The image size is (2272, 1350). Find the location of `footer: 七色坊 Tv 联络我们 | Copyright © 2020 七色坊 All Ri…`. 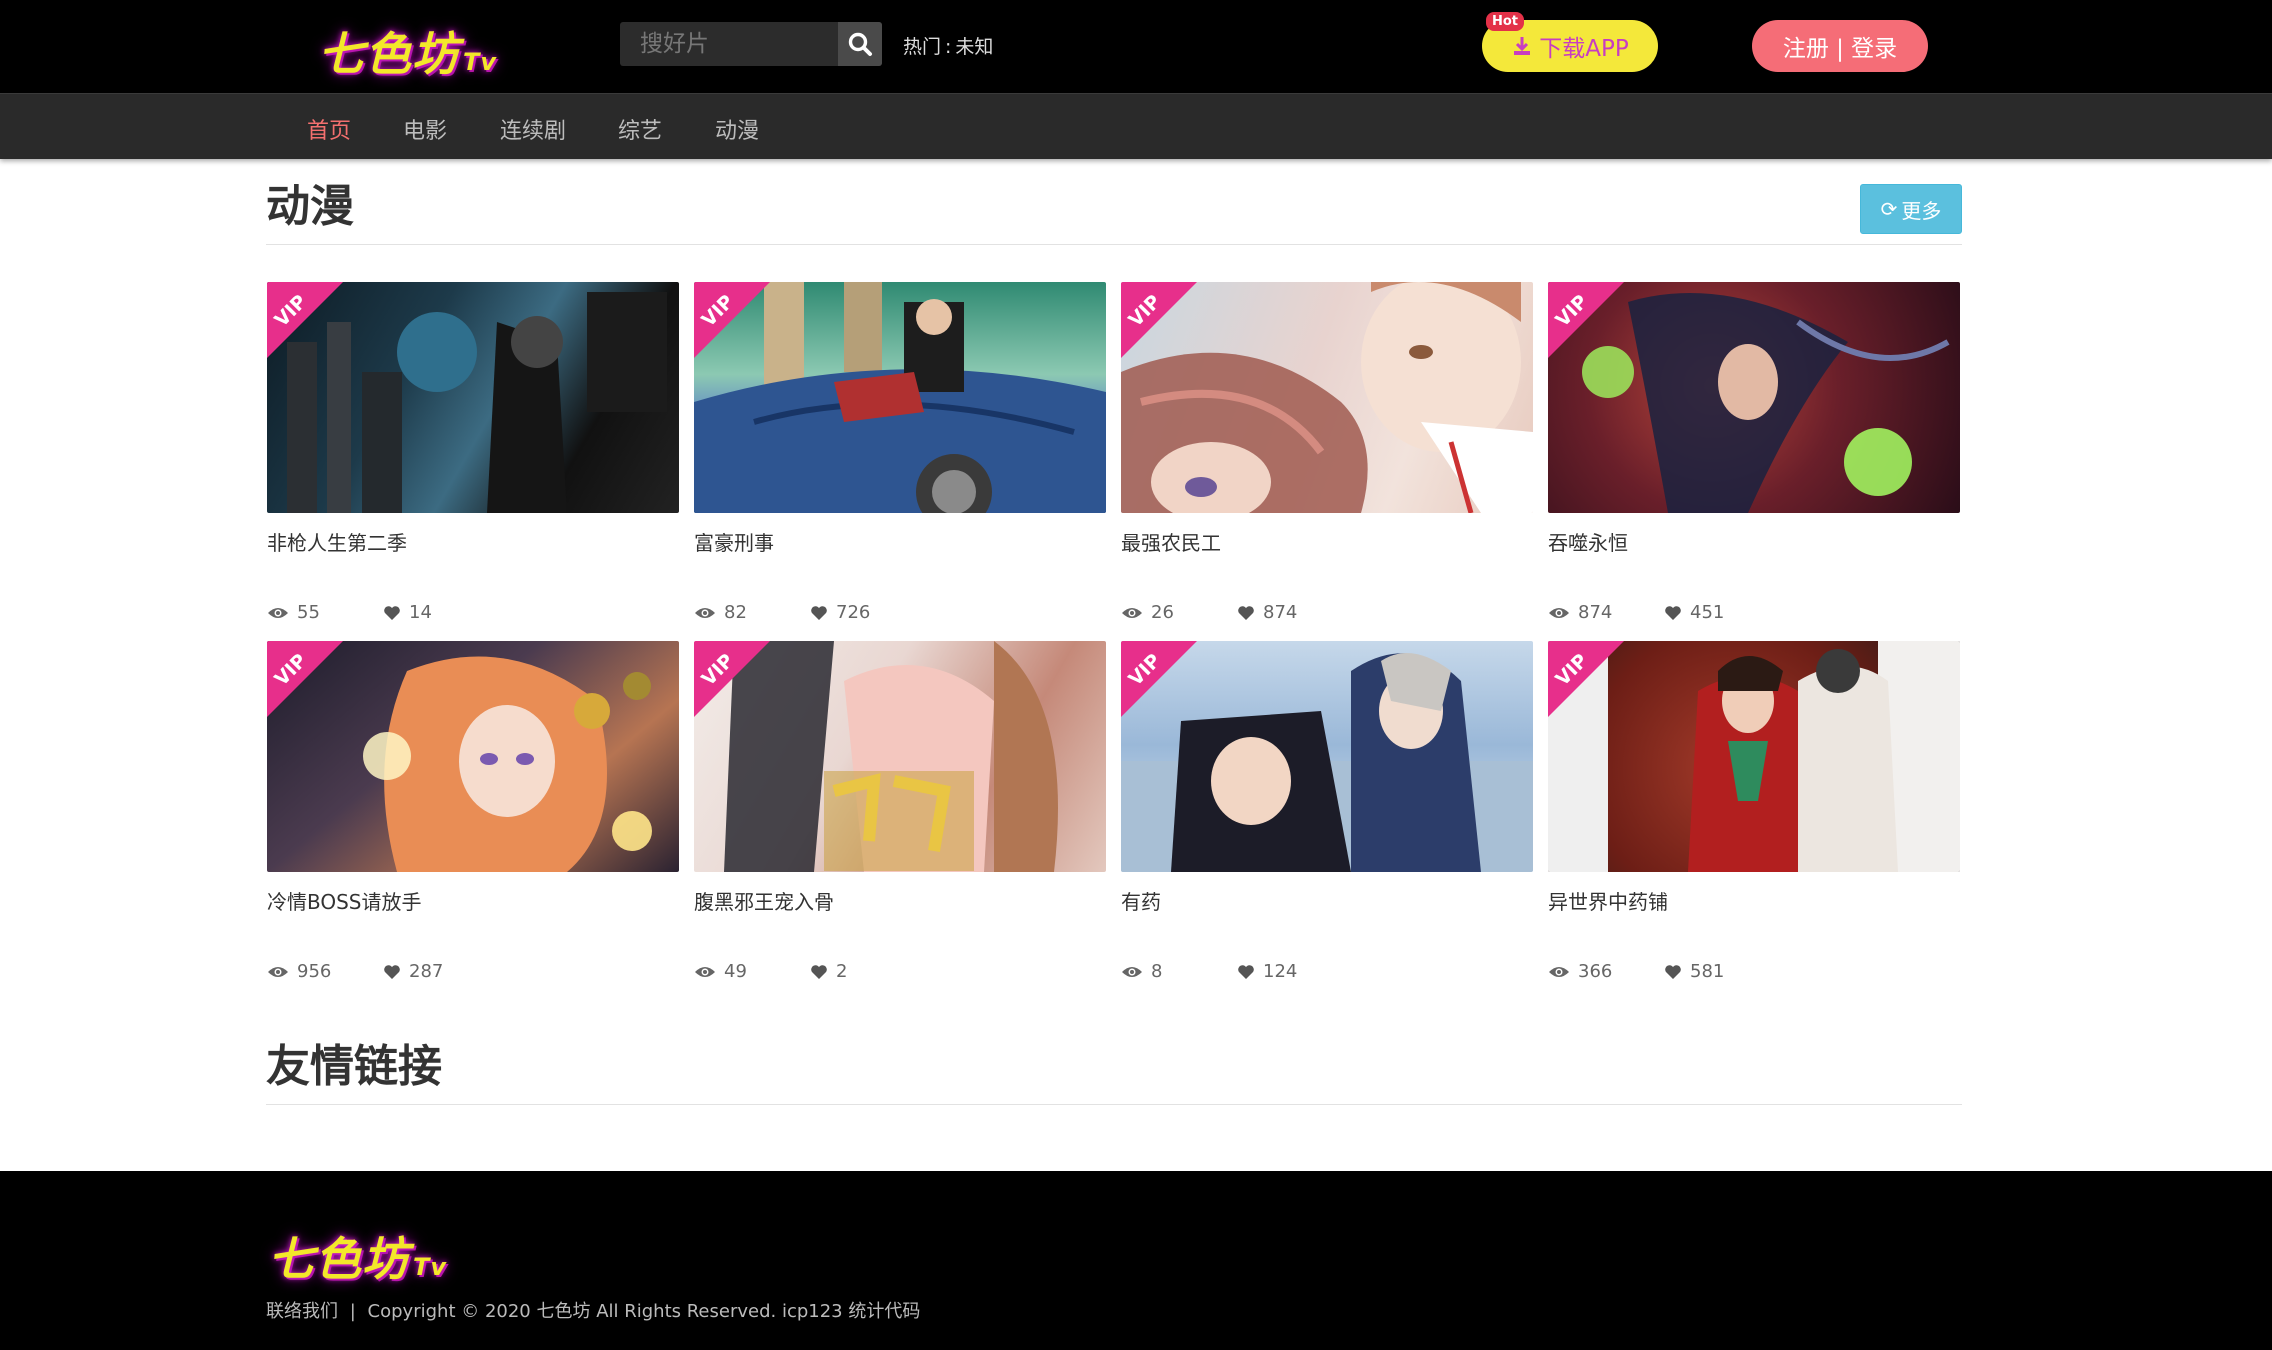

footer: 七色坊 Tv 联络我们 | Copyright © 2020 七色坊 All Ri… is located at coordinates (1136, 1260).